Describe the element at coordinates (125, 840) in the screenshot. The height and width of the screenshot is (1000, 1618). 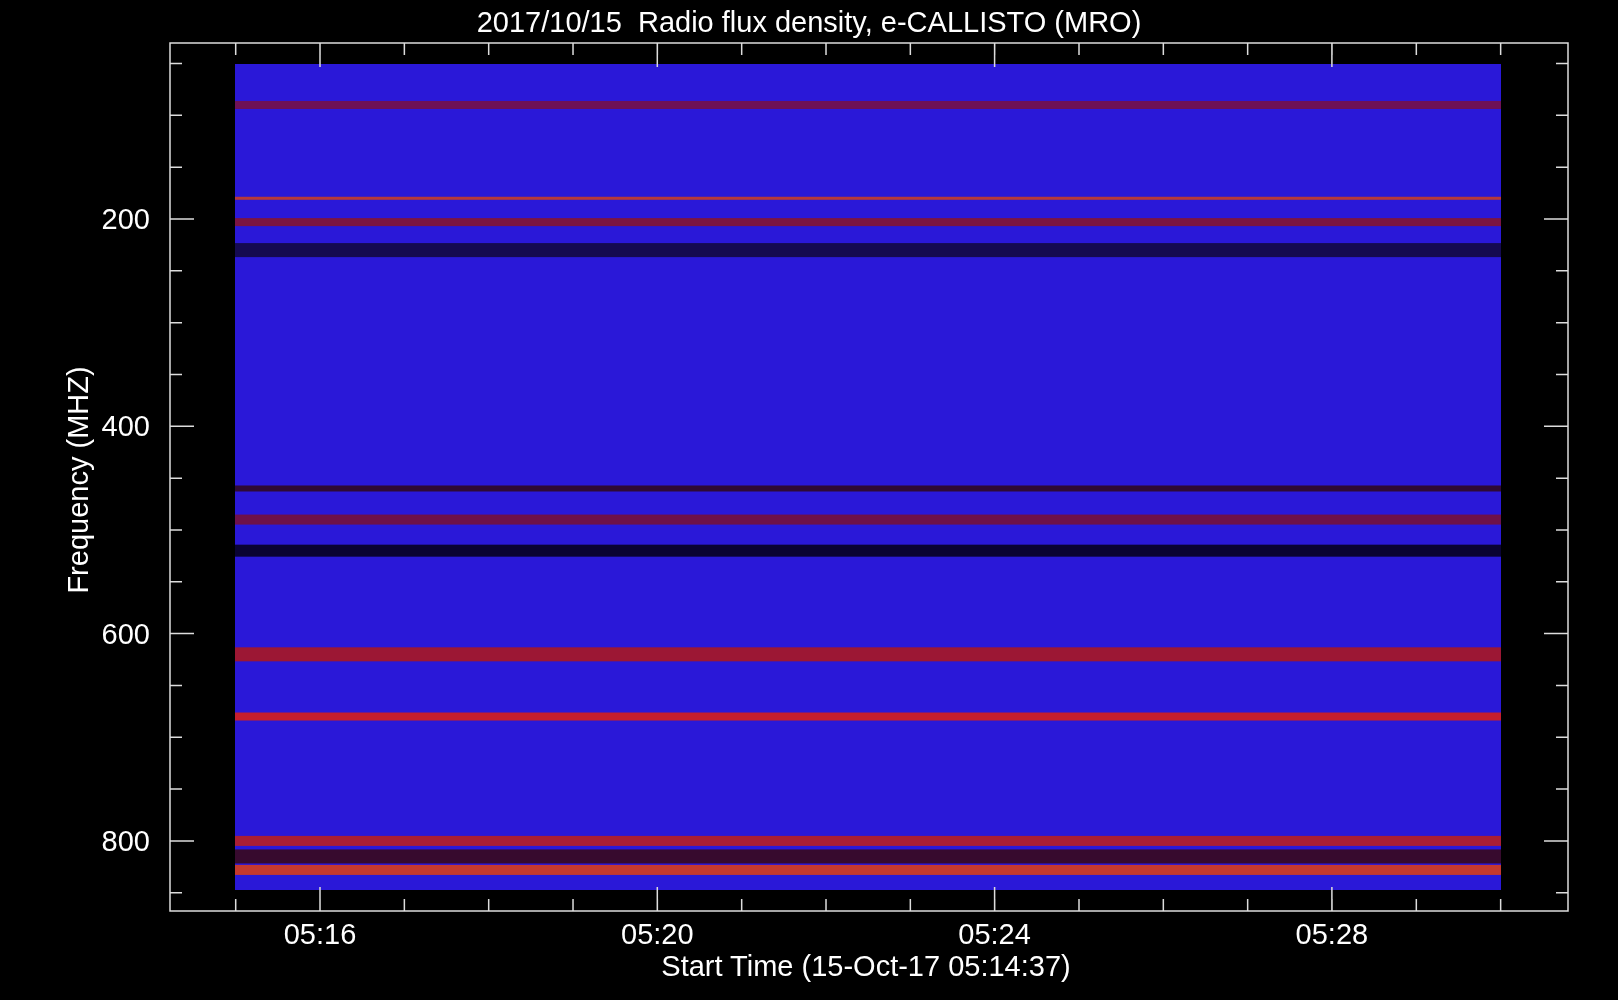
I see `y-tick-label: 800` at that location.